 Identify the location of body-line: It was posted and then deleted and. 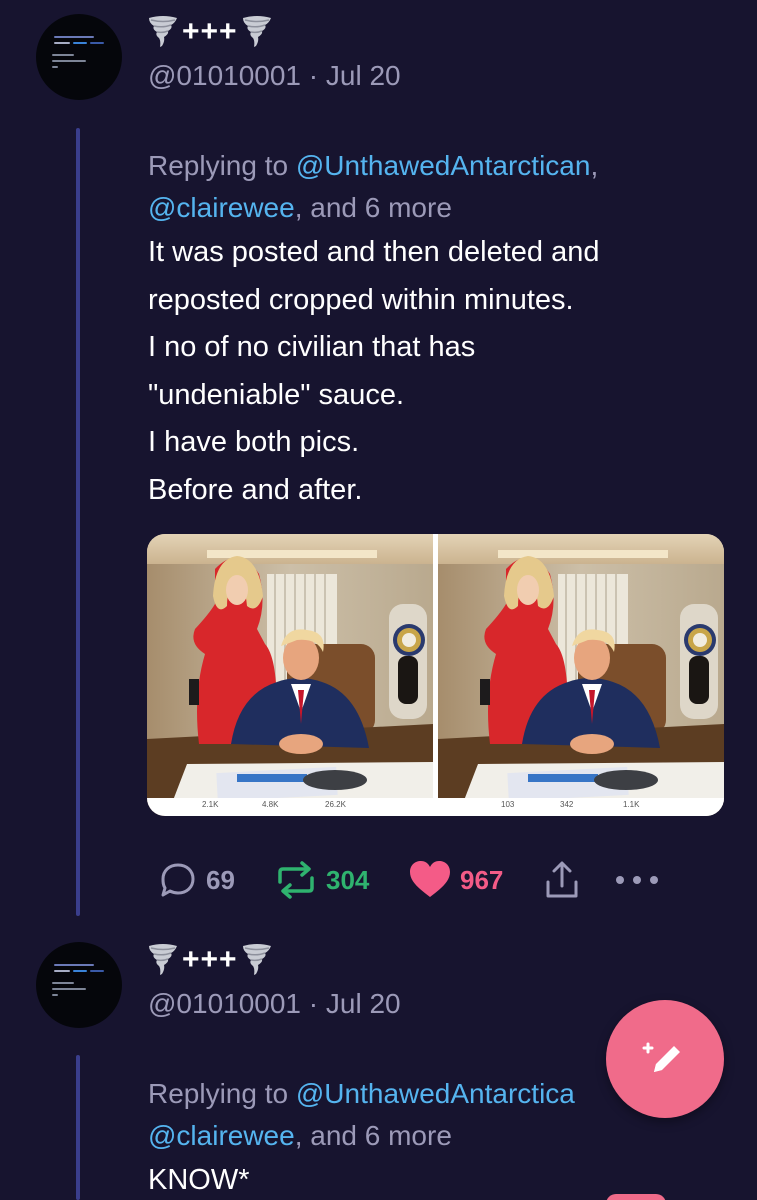
(374, 252).